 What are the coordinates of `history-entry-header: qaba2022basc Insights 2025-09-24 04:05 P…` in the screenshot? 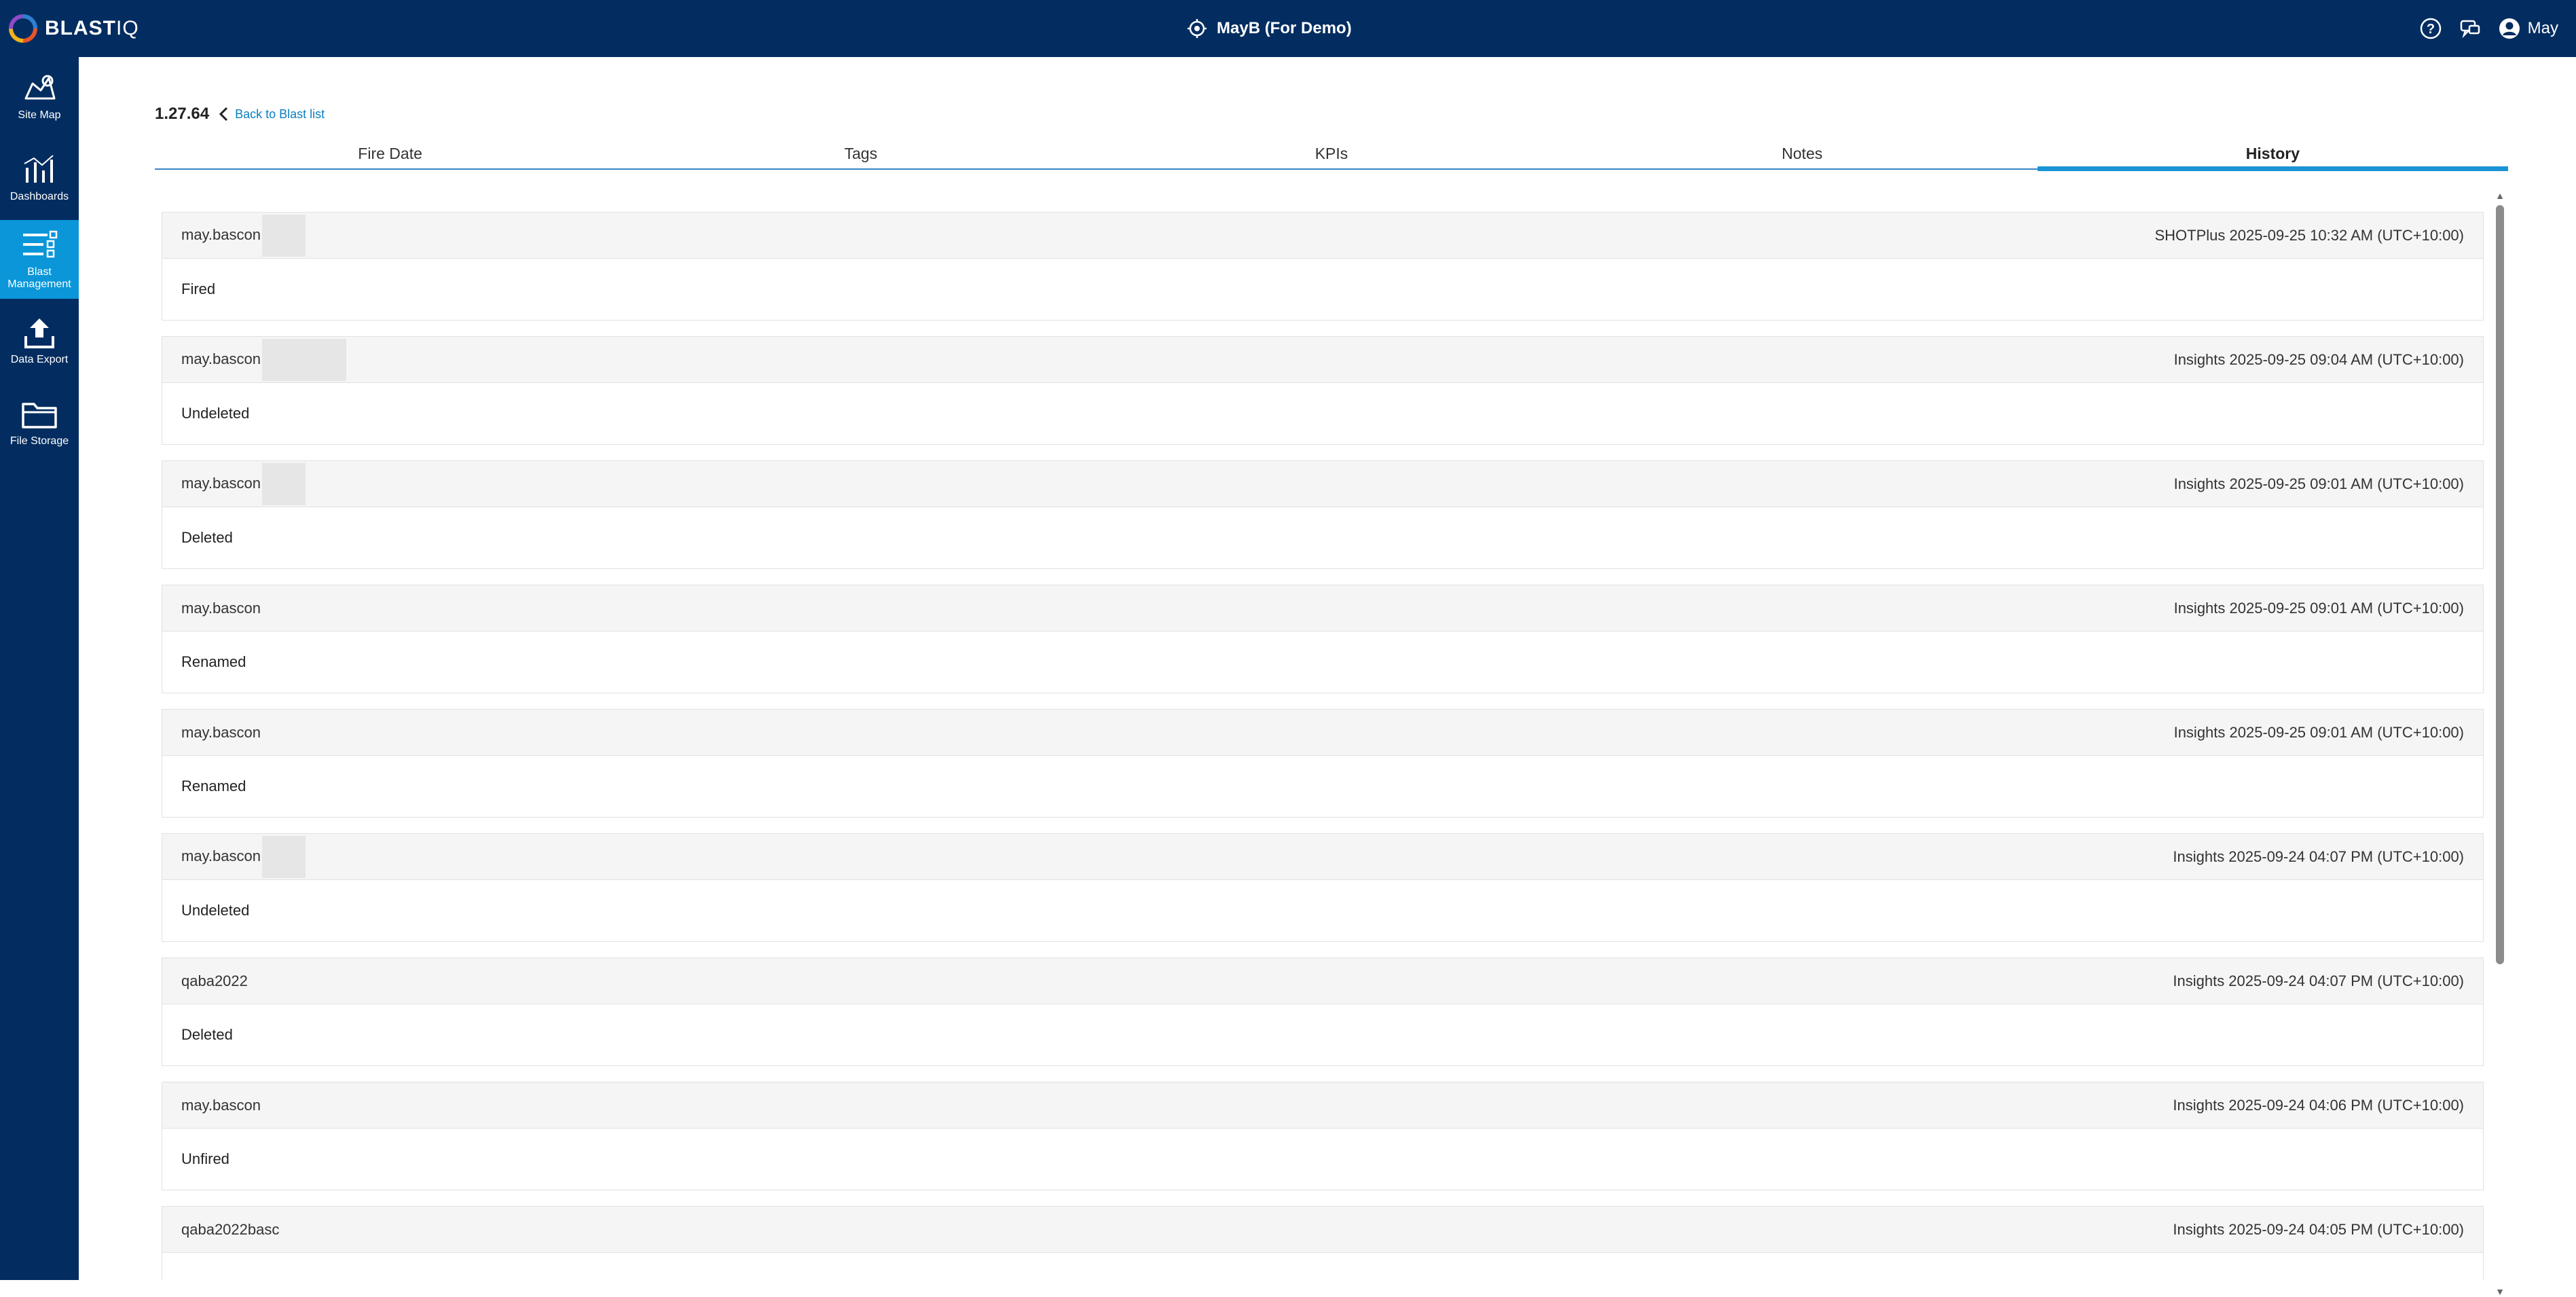 It's located at (1322, 1230).